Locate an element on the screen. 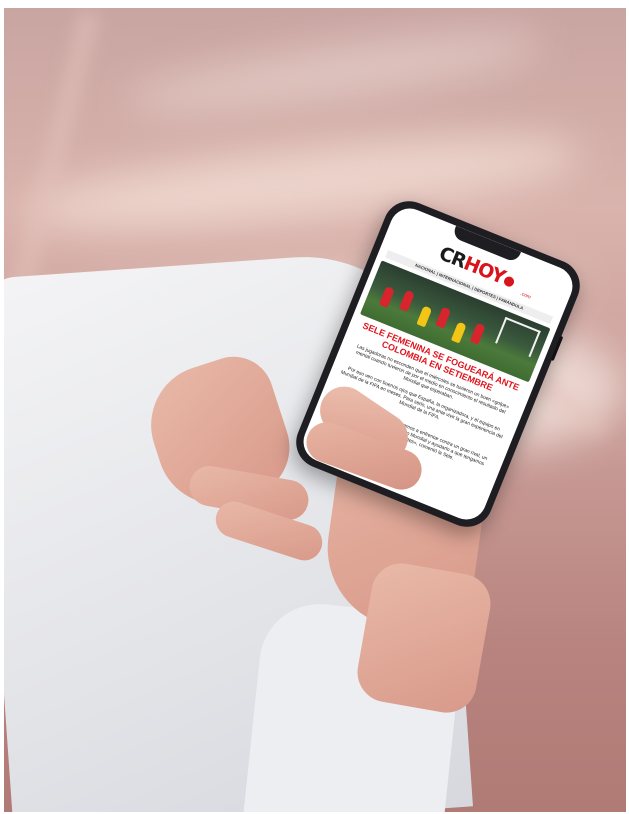 The width and height of the screenshot is (629, 814). logo-domain: .com is located at coordinates (525, 295).